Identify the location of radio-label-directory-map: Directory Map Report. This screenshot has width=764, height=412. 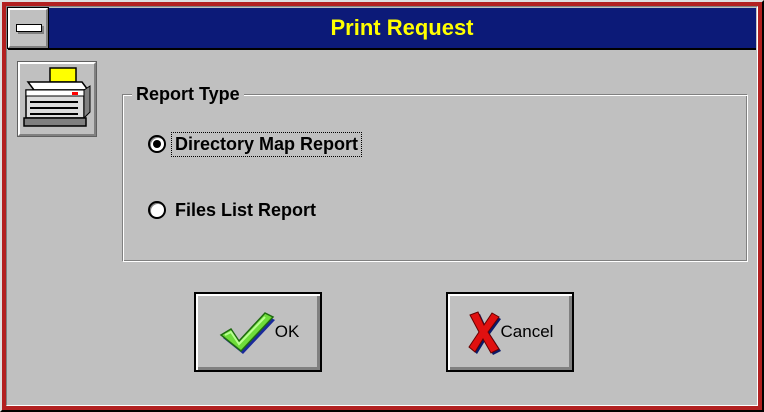
(266, 144).